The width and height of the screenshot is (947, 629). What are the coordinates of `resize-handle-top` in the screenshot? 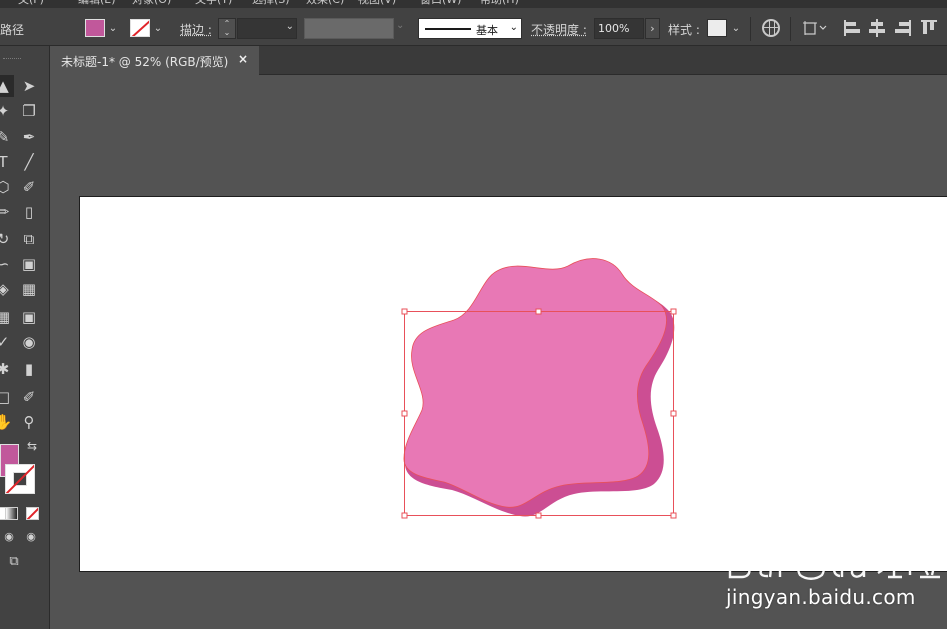 It's located at (538, 311).